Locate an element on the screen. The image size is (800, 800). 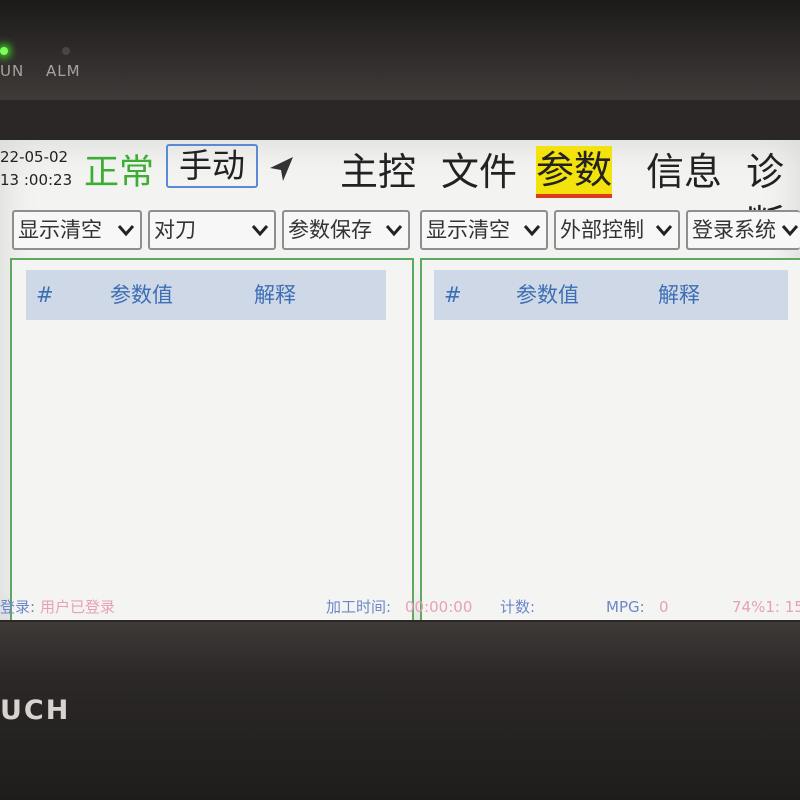
machine-status: 正常 is located at coordinates (119, 173).